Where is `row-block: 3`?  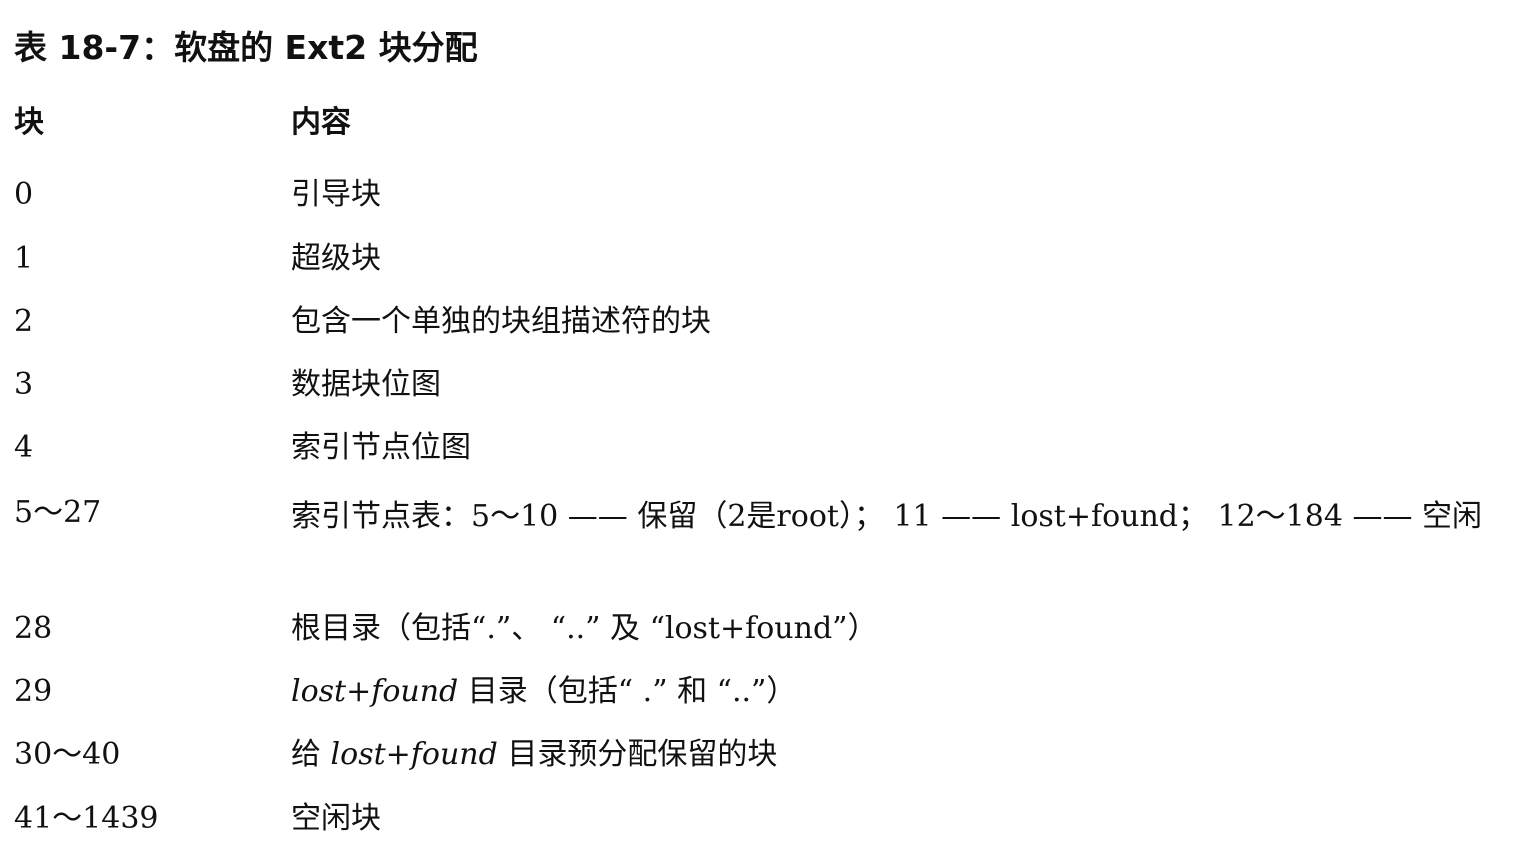
row-block: 3 is located at coordinates (24, 384).